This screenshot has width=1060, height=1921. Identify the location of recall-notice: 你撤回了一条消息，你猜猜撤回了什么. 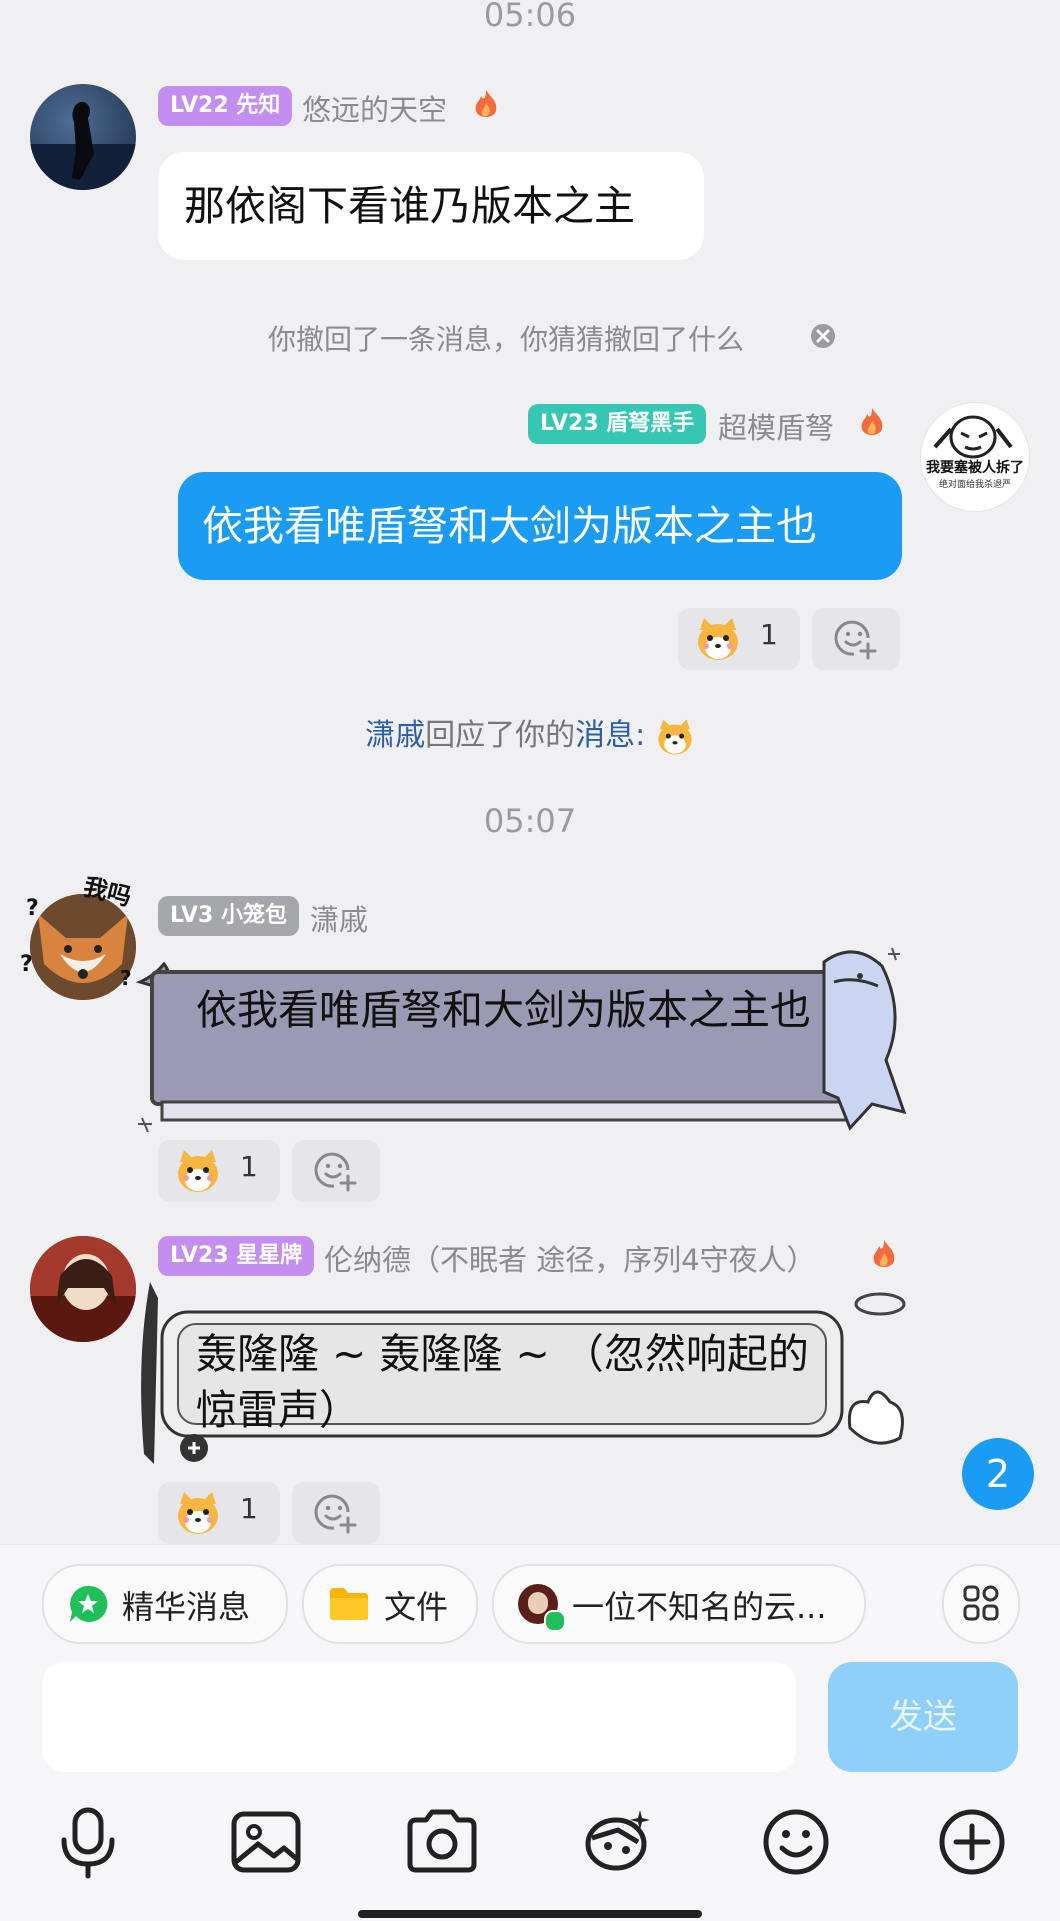
(518, 338).